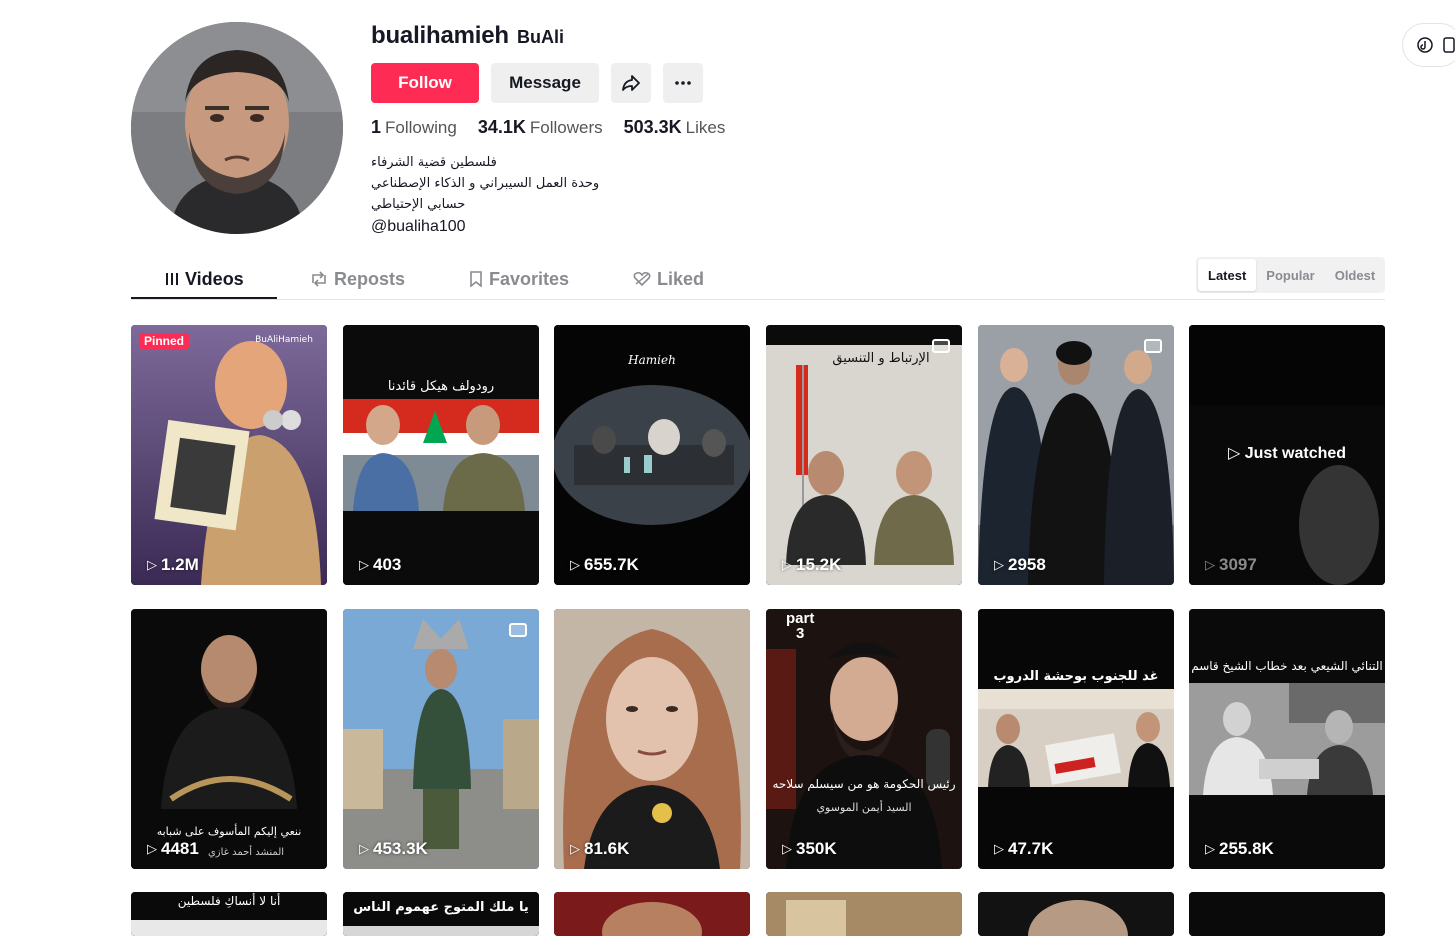  I want to click on video-card: ▷ Just watched ▷ 3097, so click(1287, 455).